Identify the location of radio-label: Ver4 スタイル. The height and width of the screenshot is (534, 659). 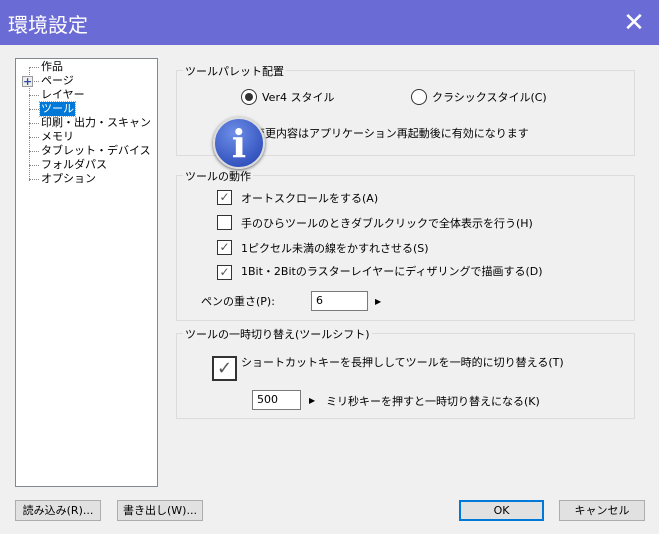
(298, 97).